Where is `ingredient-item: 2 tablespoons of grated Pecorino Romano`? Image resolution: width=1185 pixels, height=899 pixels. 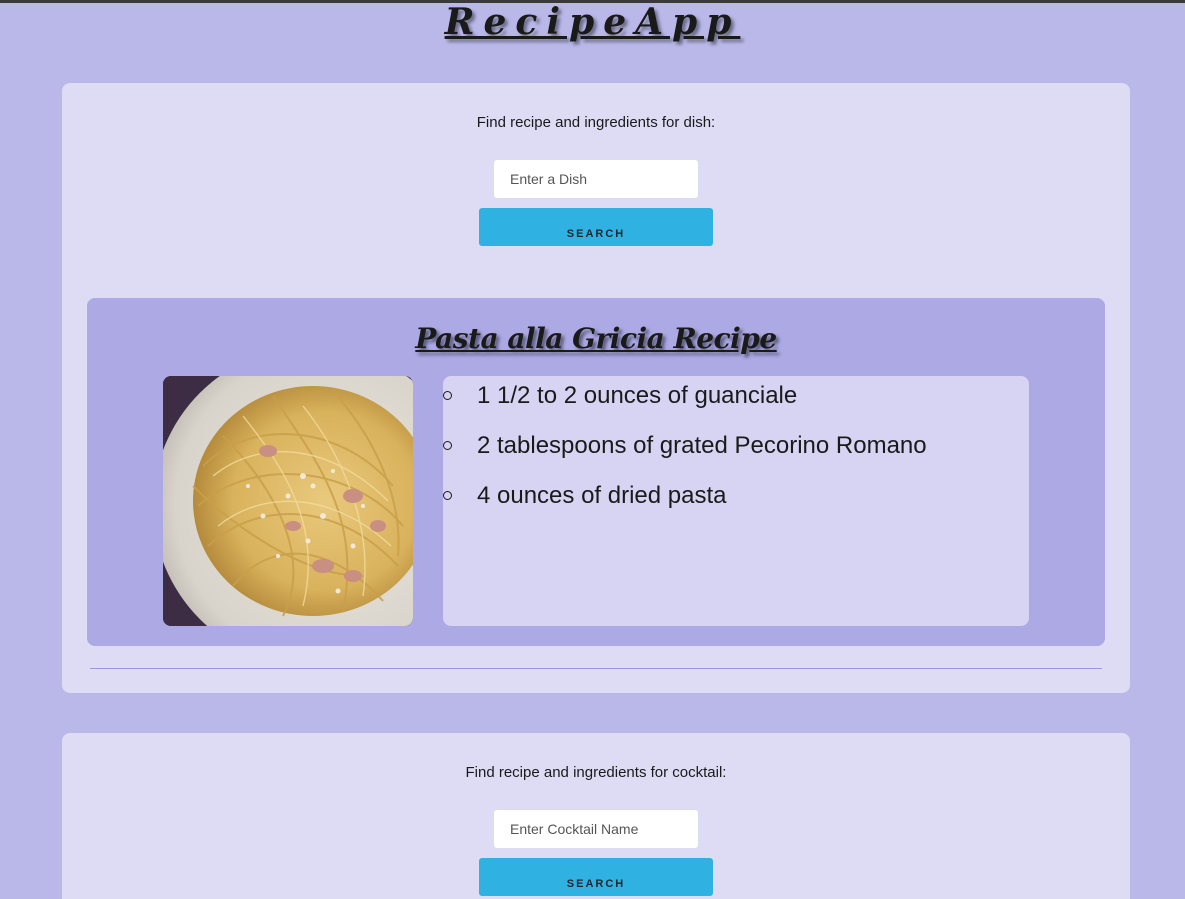
ingredient-item: 2 tablespoons of grated Pecorino Romano is located at coordinates (736, 451).